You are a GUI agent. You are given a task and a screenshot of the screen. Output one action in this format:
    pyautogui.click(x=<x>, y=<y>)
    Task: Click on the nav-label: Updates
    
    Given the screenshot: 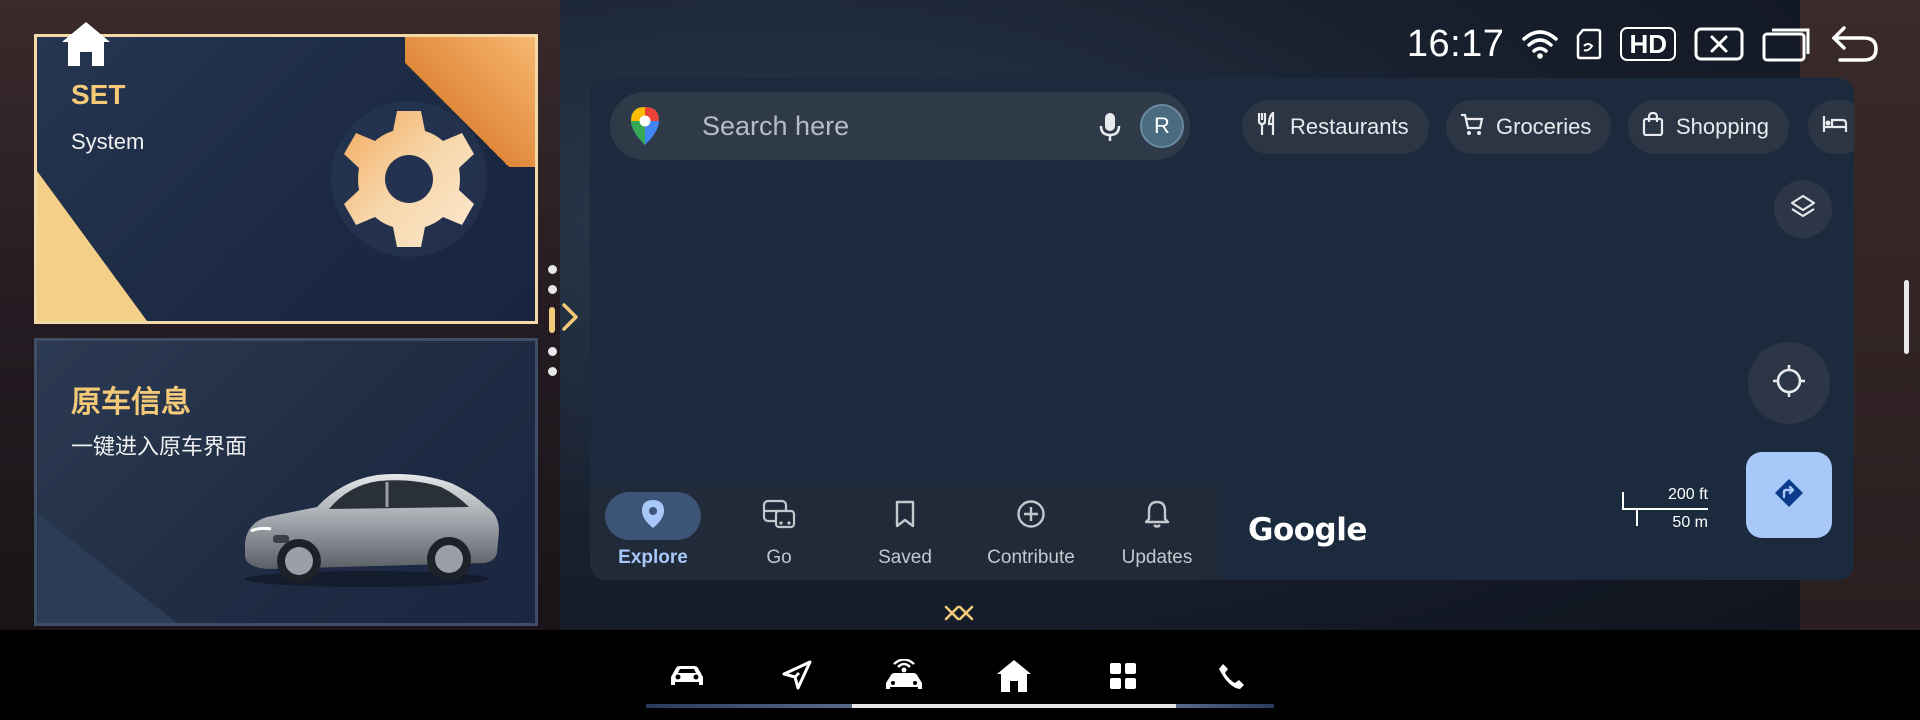 What is the action you would take?
    pyautogui.click(x=1157, y=557)
    